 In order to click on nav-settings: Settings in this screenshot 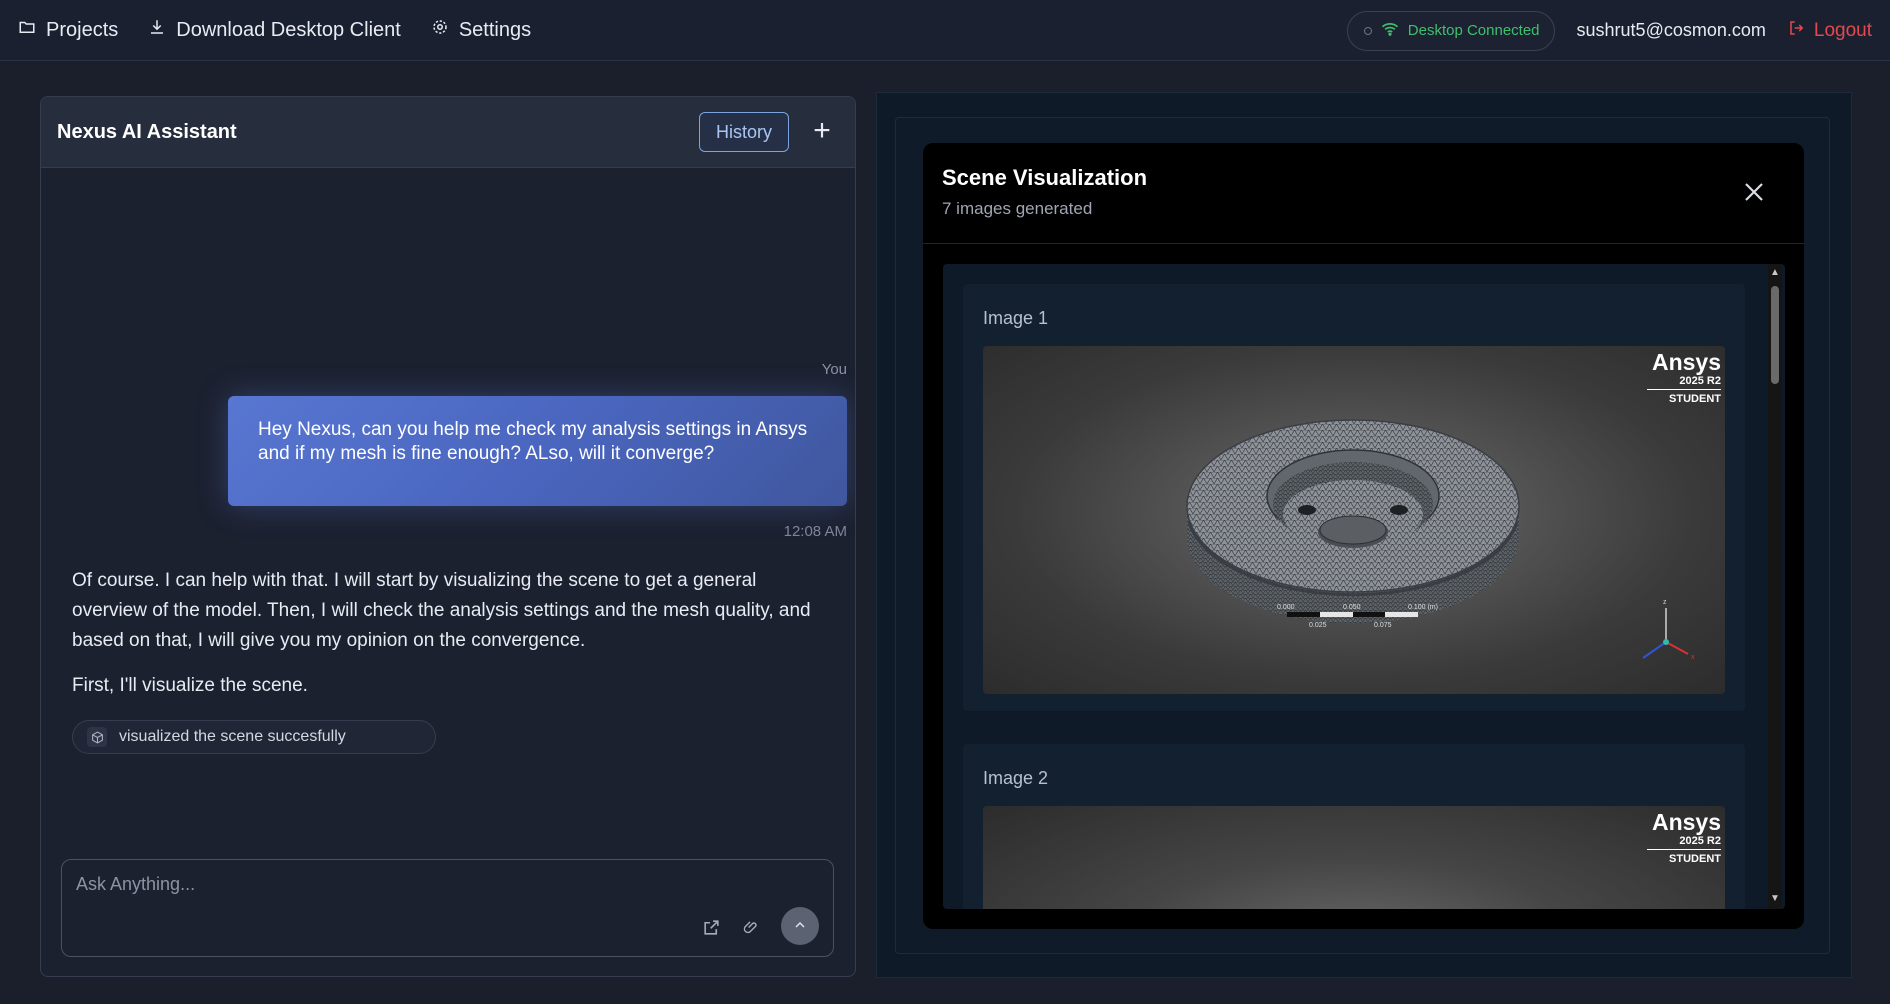, I will do `click(481, 30)`.